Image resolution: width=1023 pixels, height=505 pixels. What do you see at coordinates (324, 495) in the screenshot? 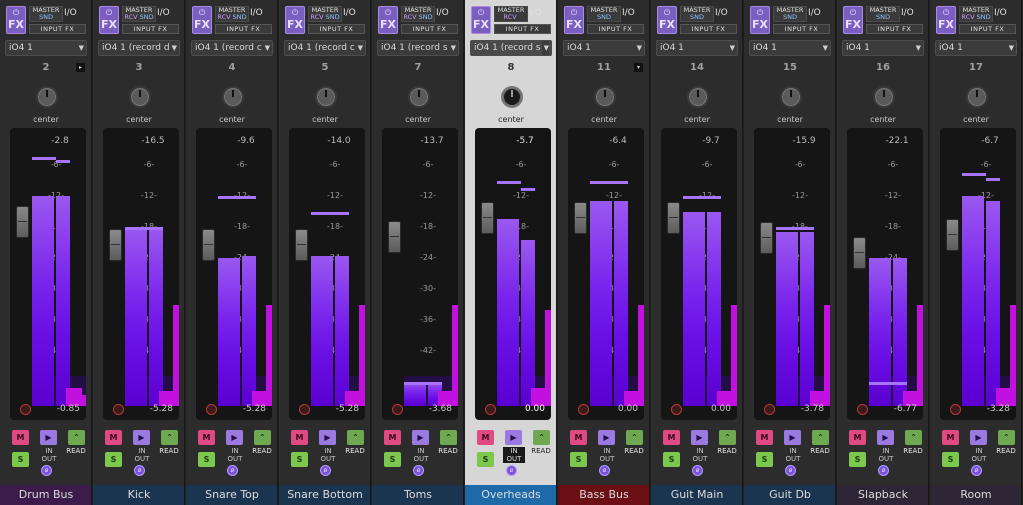
I see `track-name: Snare Bottom` at bounding box center [324, 495].